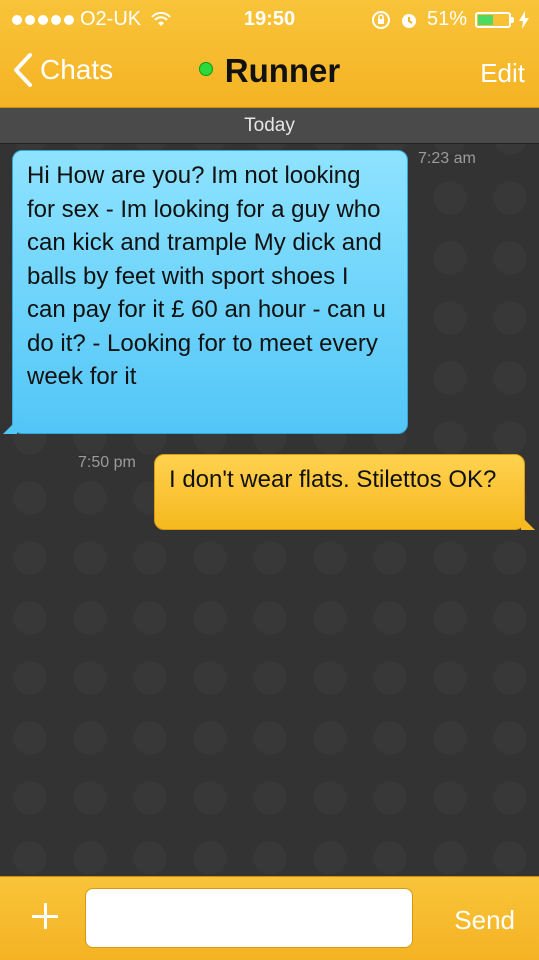  I want to click on message-input-bar: Send, so click(269, 918).